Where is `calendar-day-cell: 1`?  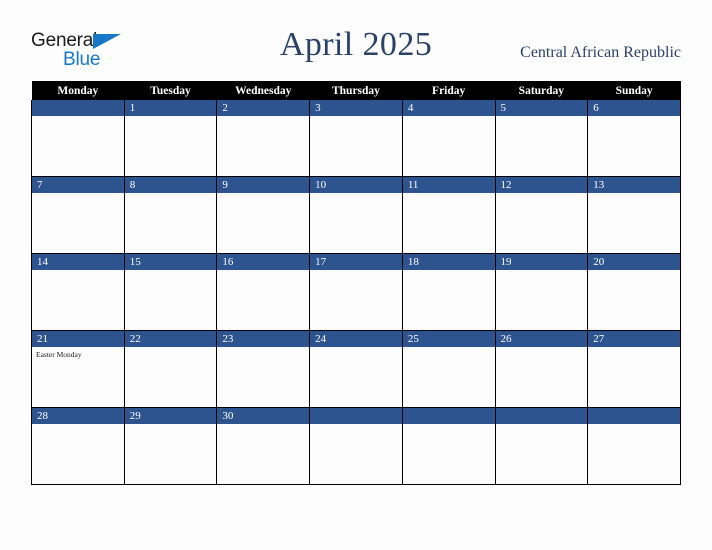
calendar-day-cell: 1 is located at coordinates (170, 138).